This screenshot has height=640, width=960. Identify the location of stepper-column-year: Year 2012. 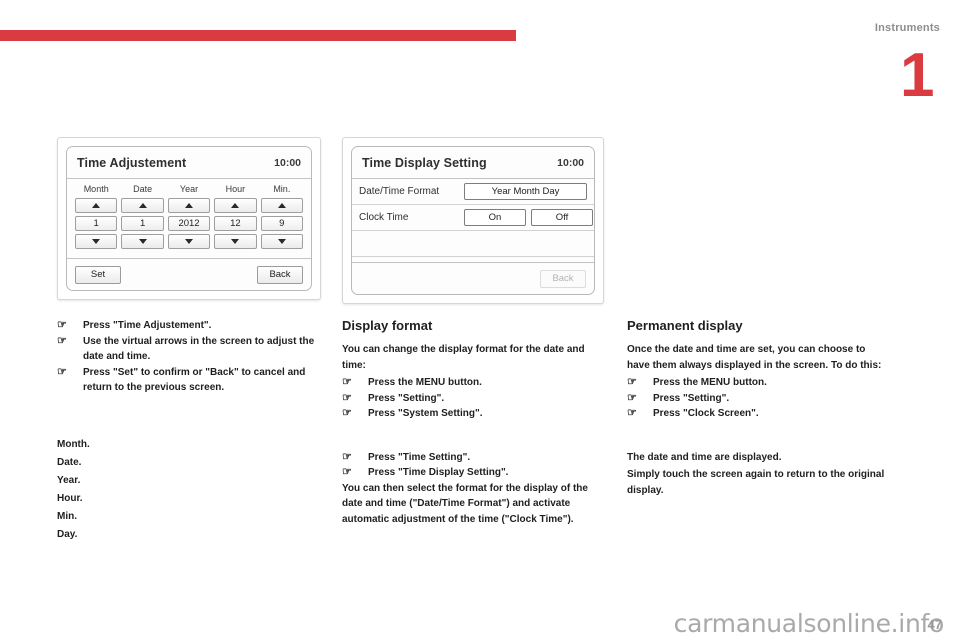
(189, 217).